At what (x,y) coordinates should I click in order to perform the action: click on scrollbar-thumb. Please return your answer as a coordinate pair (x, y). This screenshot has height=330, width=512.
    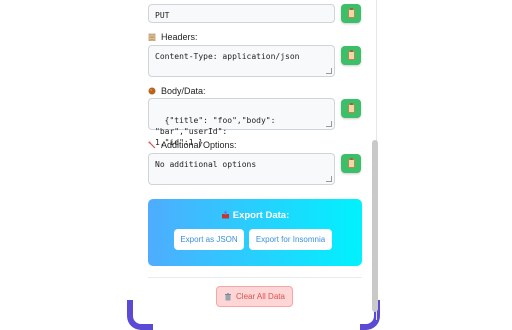
    Looking at the image, I should click on (375, 226).